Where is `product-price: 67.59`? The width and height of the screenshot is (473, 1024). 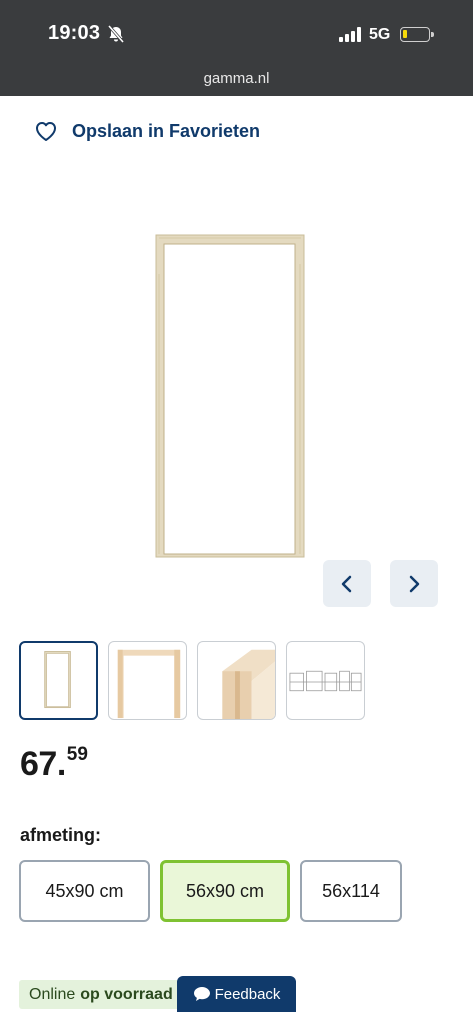 product-price: 67.59 is located at coordinates (54, 764).